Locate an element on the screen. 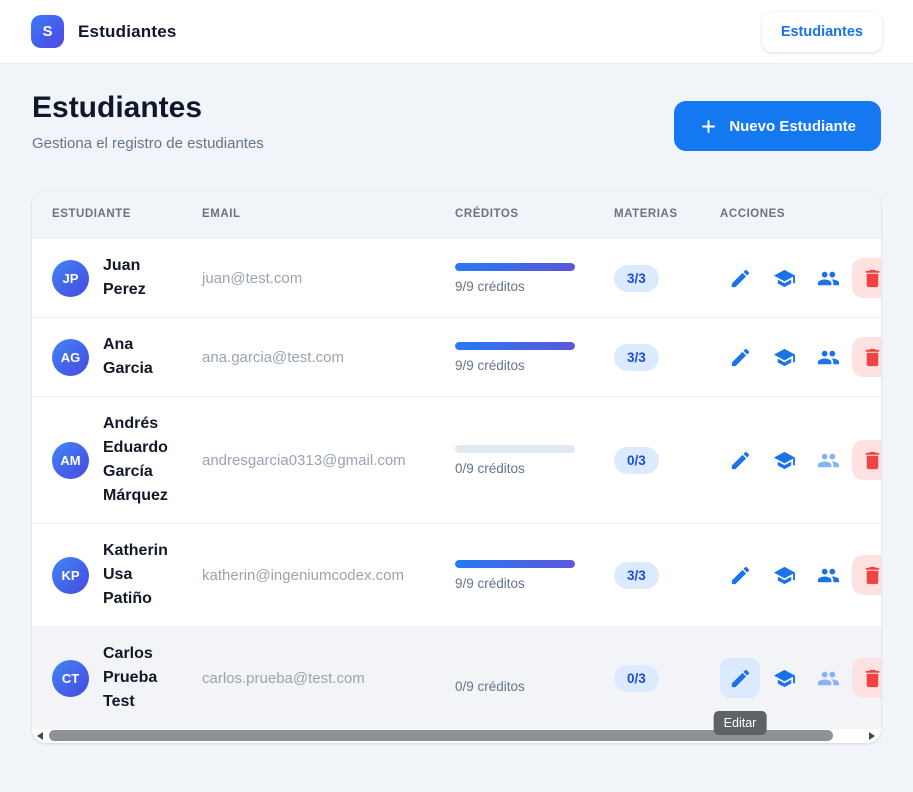 This screenshot has width=913, height=792. brand: S Estudiantes is located at coordinates (104, 31).